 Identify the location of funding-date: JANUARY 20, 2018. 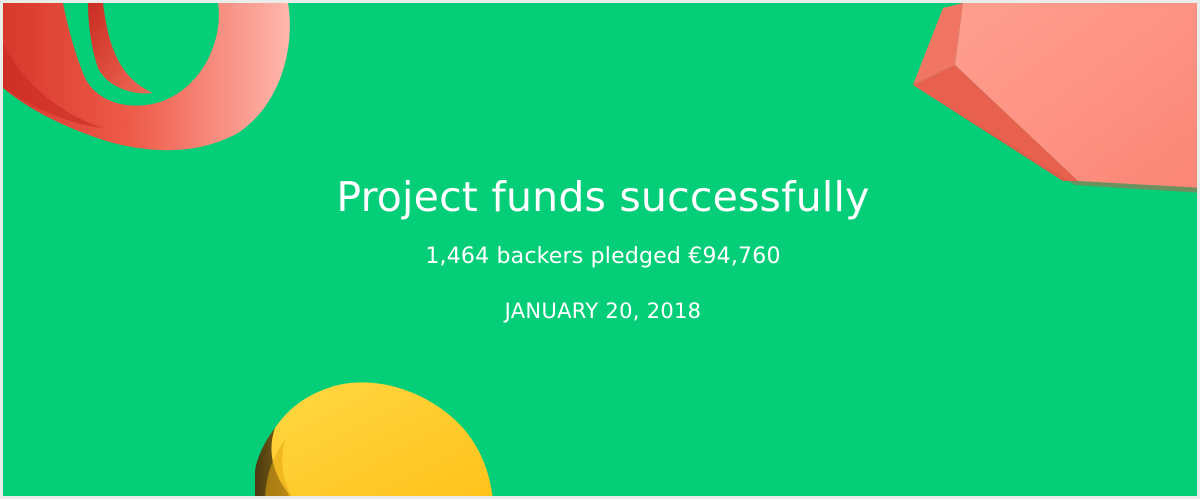
(603, 311).